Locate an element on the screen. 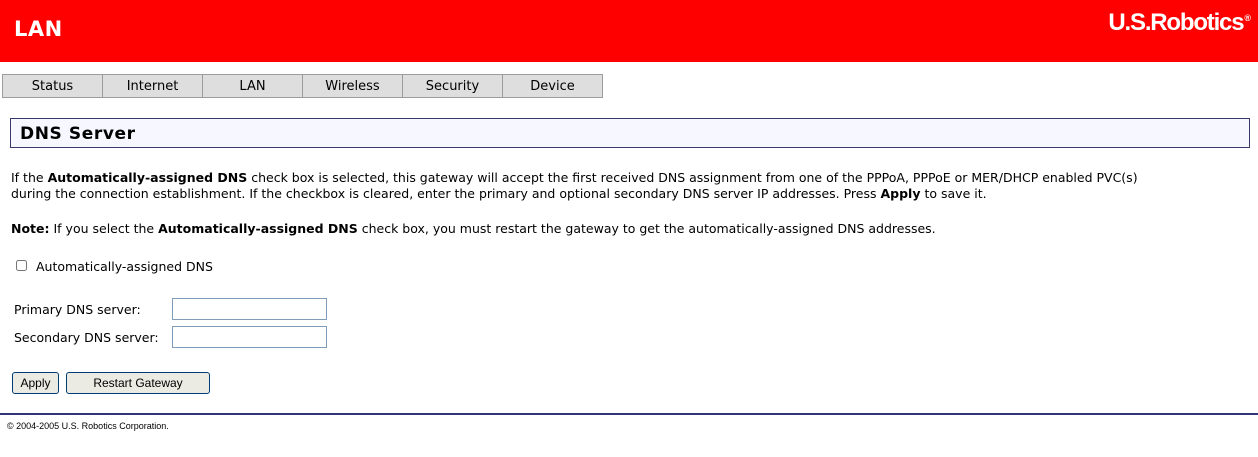 The width and height of the screenshot is (1258, 457). section-header: DNS Server is located at coordinates (630, 133).